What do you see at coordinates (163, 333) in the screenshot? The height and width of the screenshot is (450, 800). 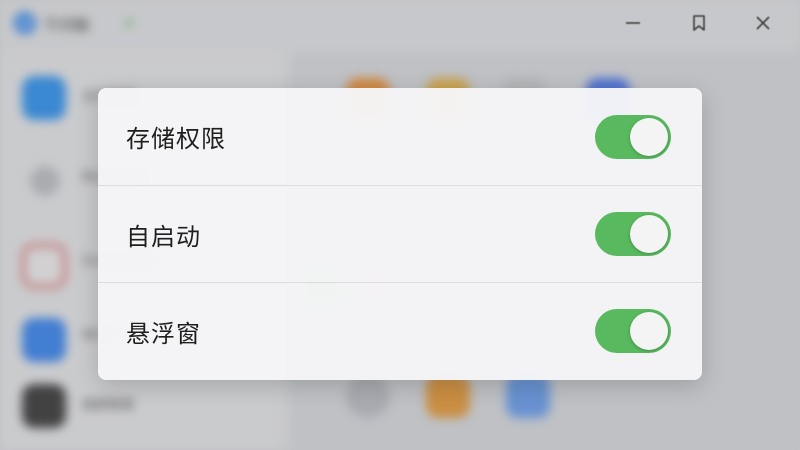 I see `permission-label: 悬浮窗` at bounding box center [163, 333].